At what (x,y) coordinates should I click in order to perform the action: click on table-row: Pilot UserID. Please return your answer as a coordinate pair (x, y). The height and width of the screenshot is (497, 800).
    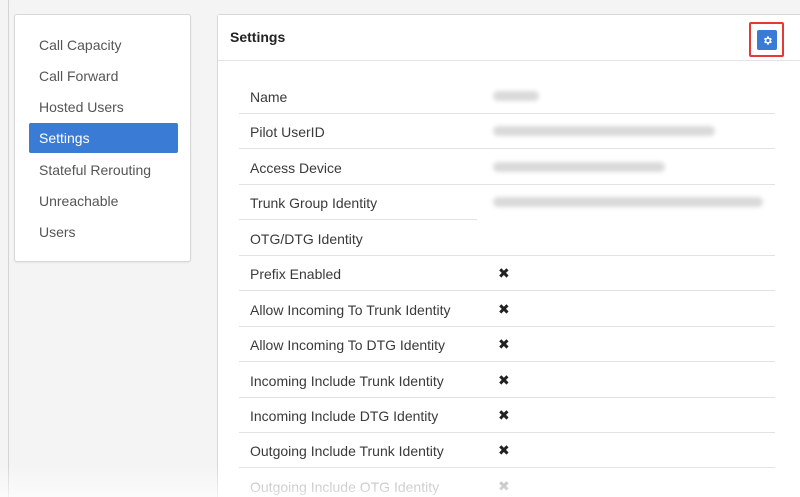
    Looking at the image, I should click on (507, 131).